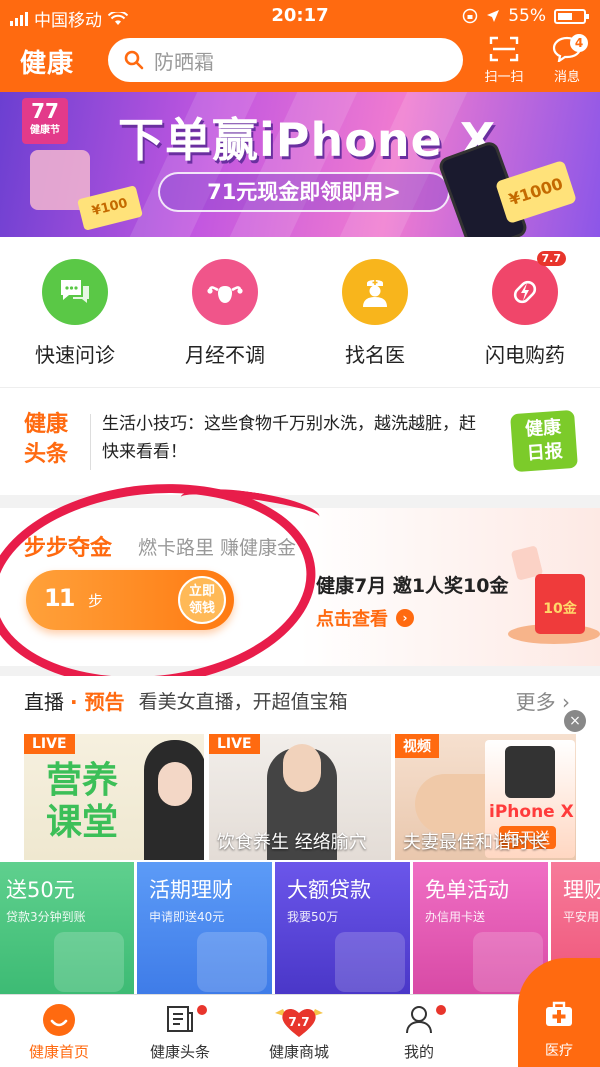  I want to click on bottom-tab-bar: 健康首页 健康头条 7.7 健康商城 我的, so click(300, 1030).